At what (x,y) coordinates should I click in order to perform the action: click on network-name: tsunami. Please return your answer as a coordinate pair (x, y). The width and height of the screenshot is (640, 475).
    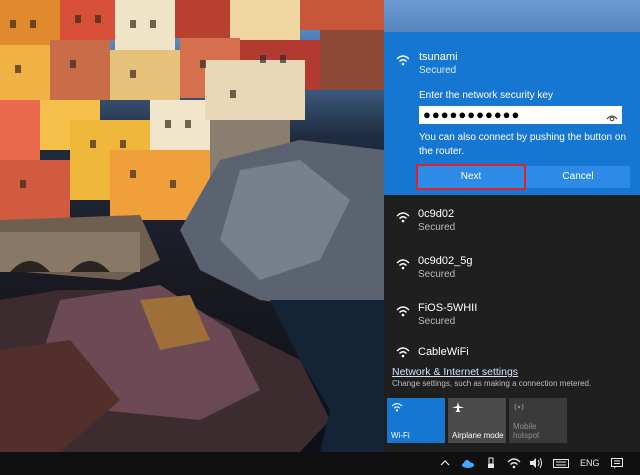
    Looking at the image, I should click on (438, 57).